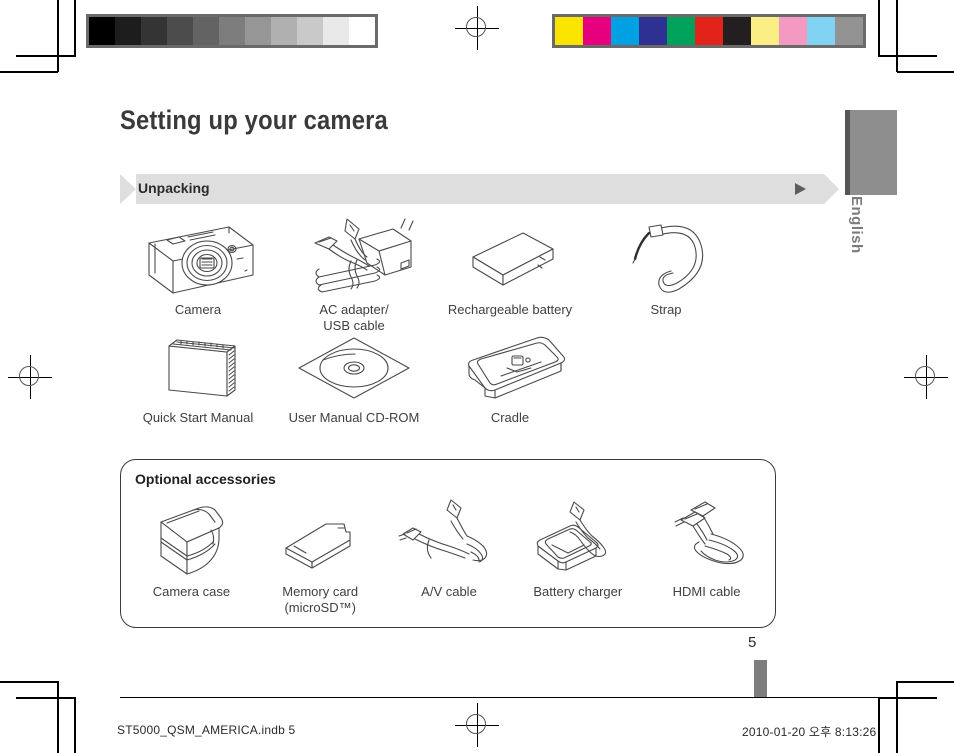 This screenshot has height=753, width=954. What do you see at coordinates (505, 697) in the screenshot?
I see `footer-divider` at bounding box center [505, 697].